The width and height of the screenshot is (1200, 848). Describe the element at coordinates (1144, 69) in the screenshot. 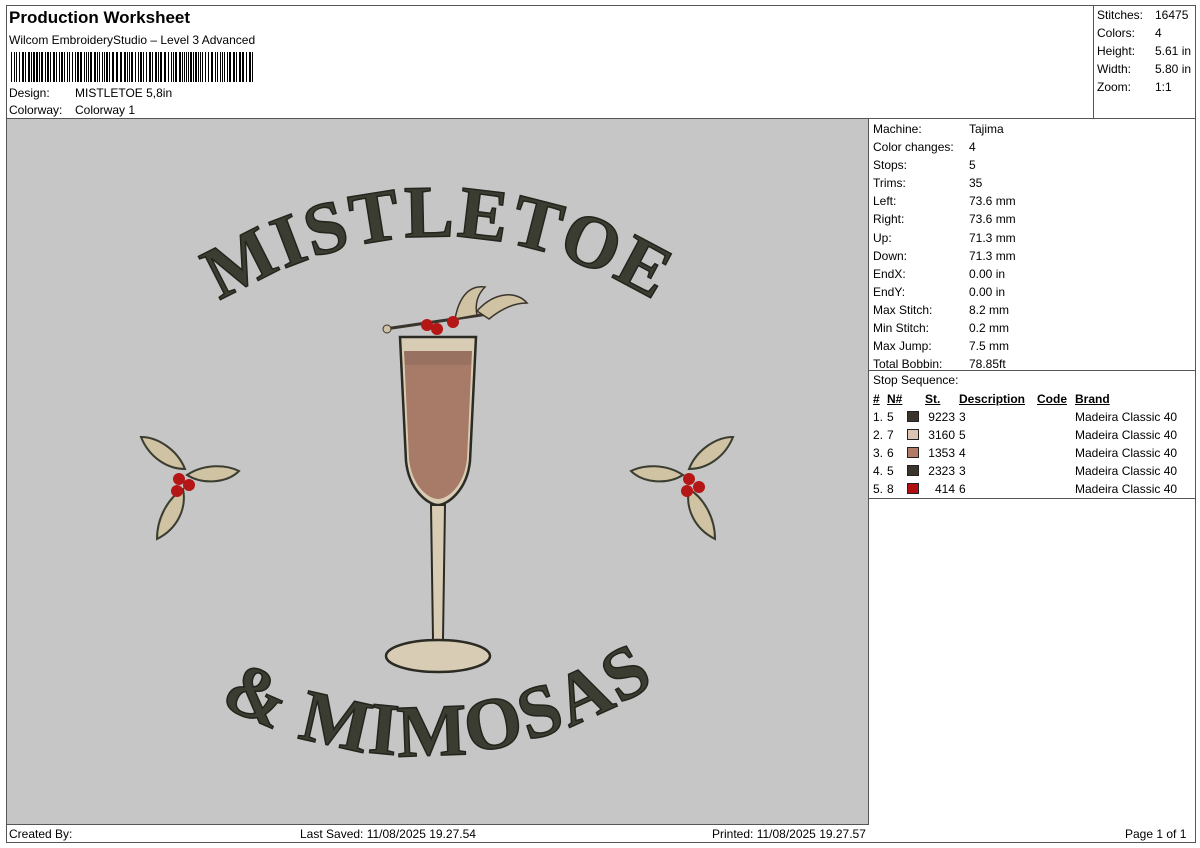

I see `stat-width: Width: 5.80 in` at that location.